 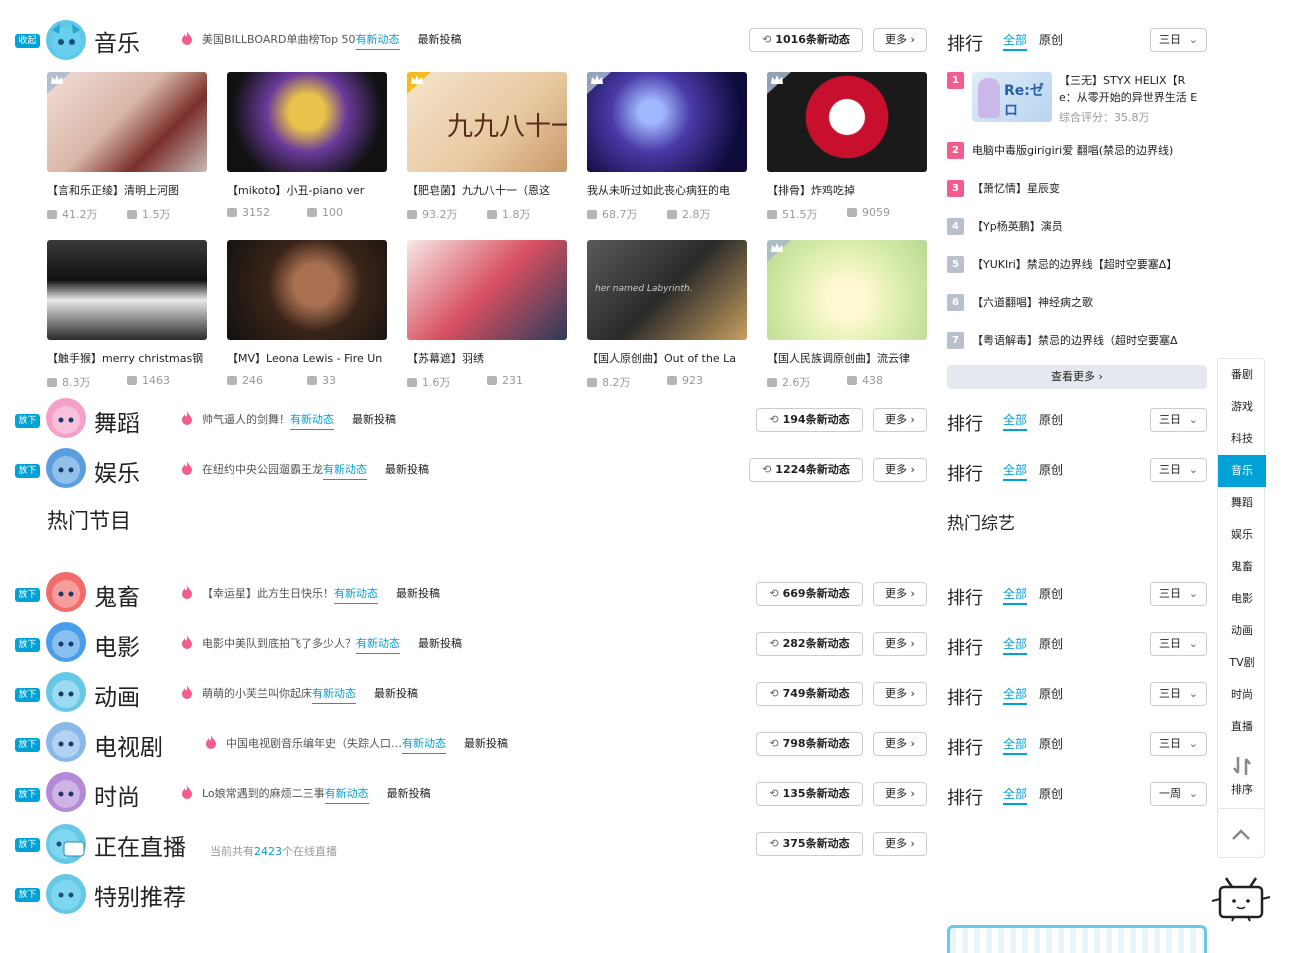 What do you see at coordinates (128, 745) in the screenshot?
I see `section-title: 电视剧` at bounding box center [128, 745].